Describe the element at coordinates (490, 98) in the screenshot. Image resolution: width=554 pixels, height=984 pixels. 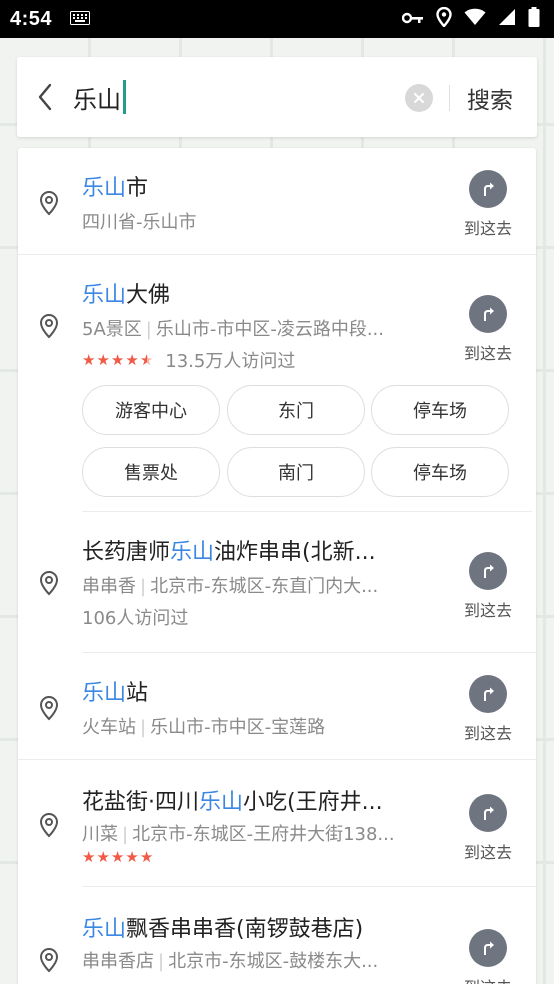
I see `search-button: 搜索` at that location.